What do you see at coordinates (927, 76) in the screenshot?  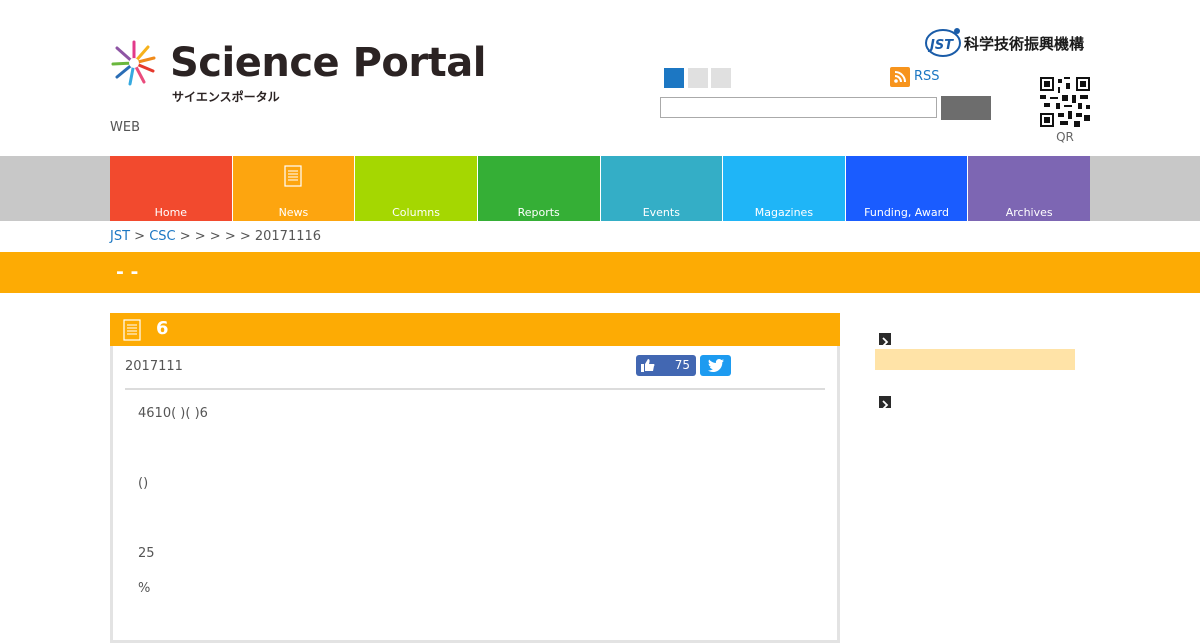 I see `rss-link: RSS` at bounding box center [927, 76].